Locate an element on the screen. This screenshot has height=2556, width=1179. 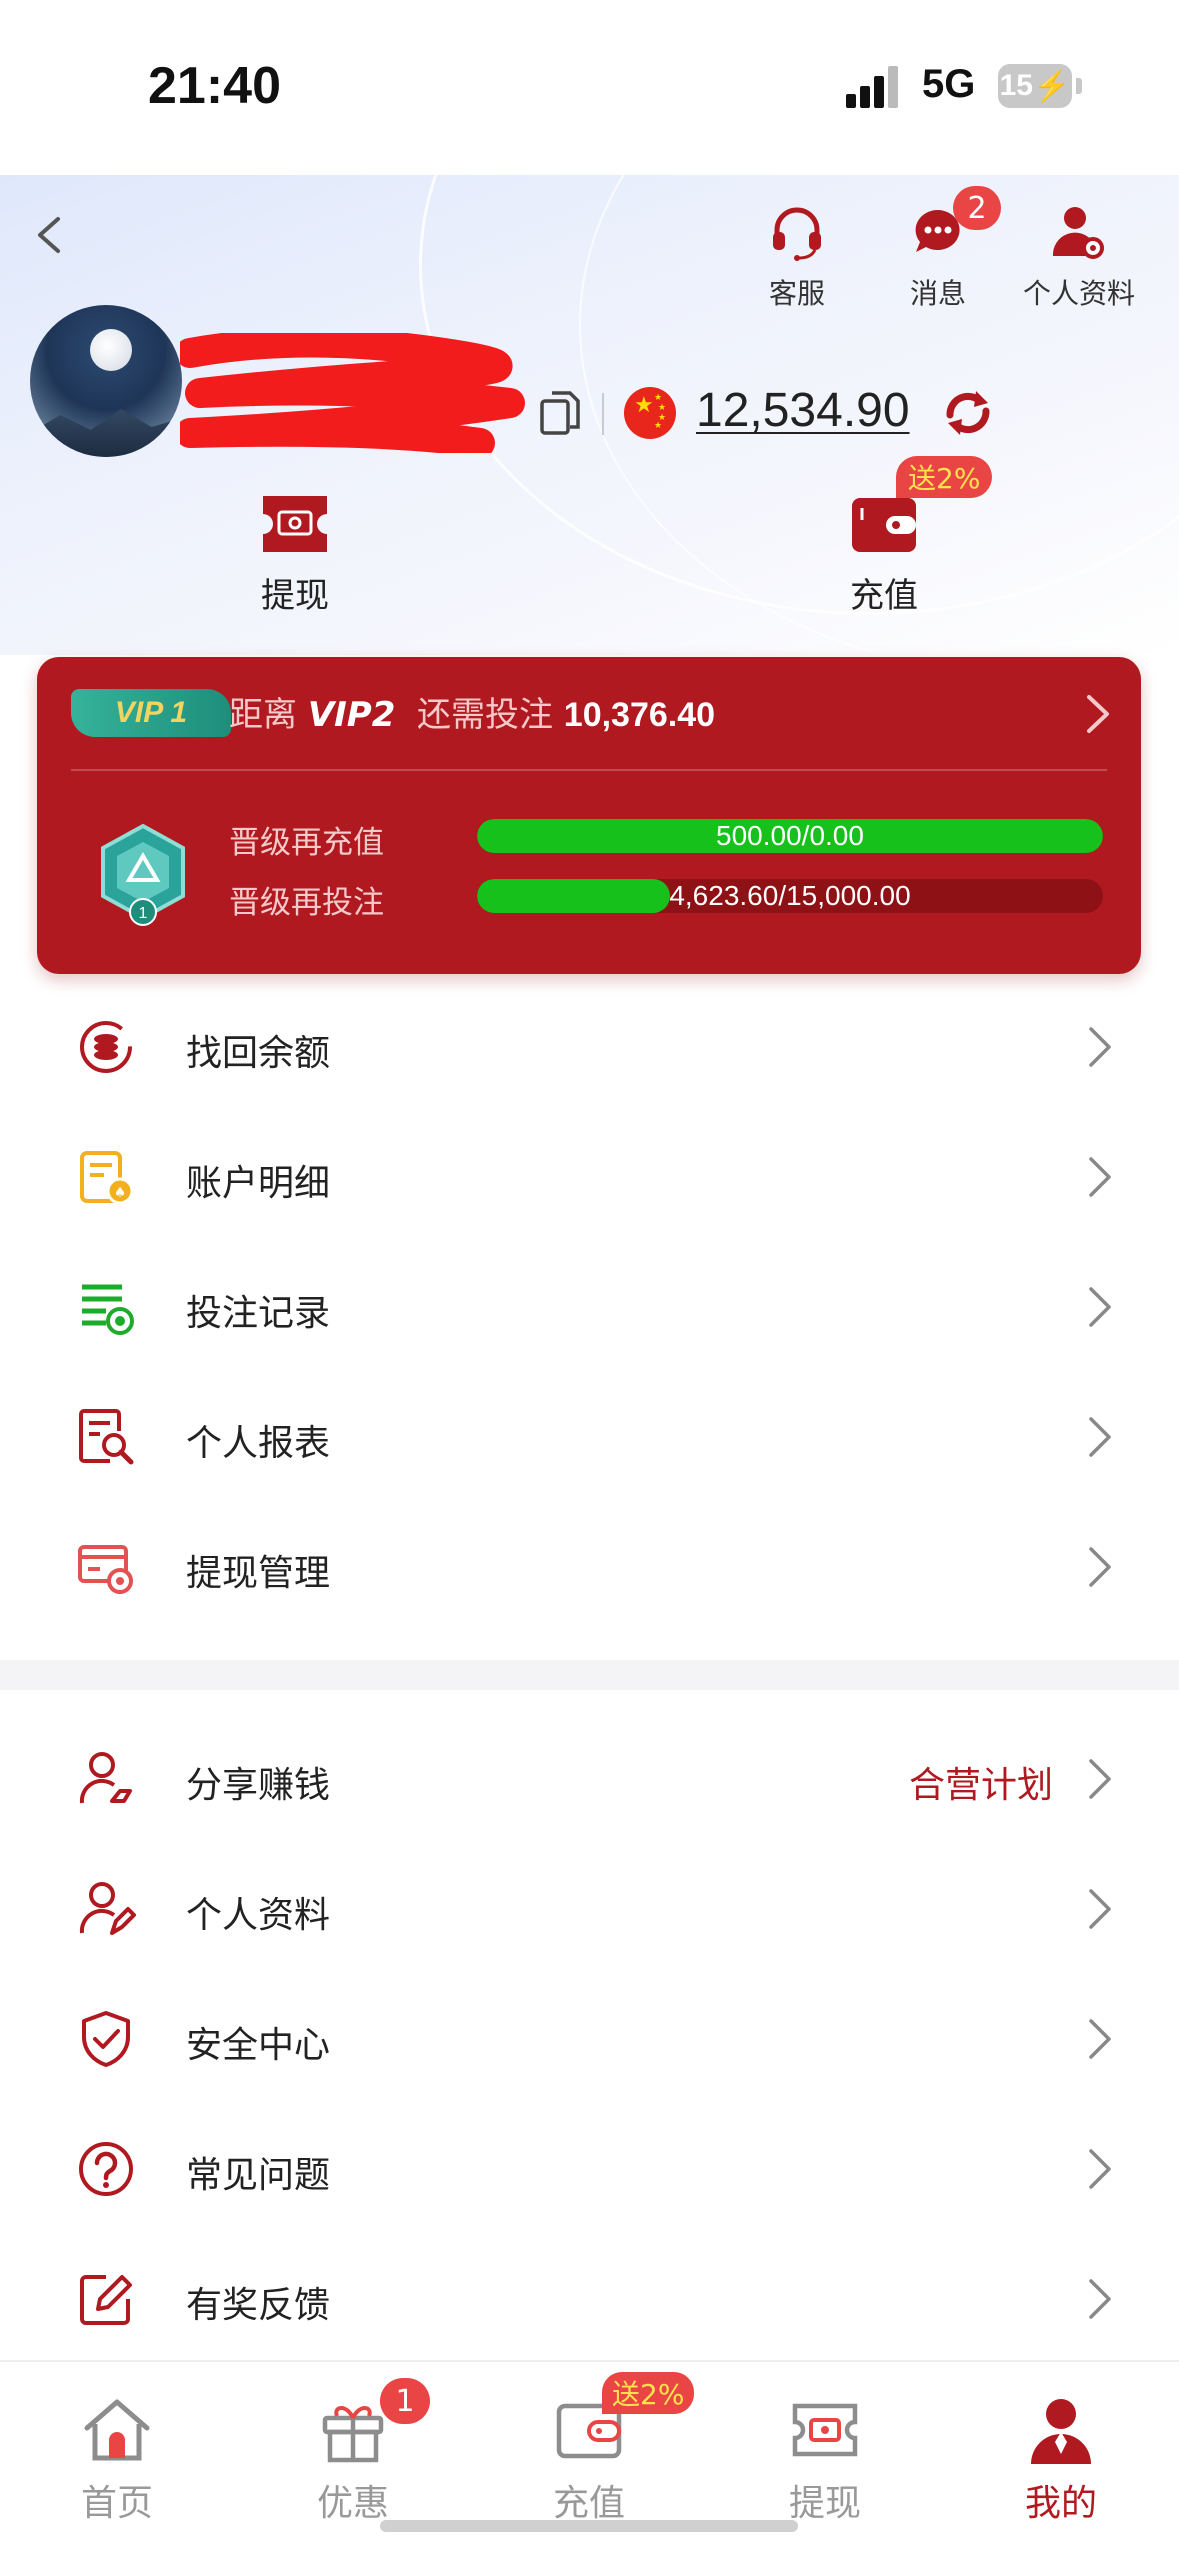
customer-service-button: 客服 is located at coordinates (797, 256).